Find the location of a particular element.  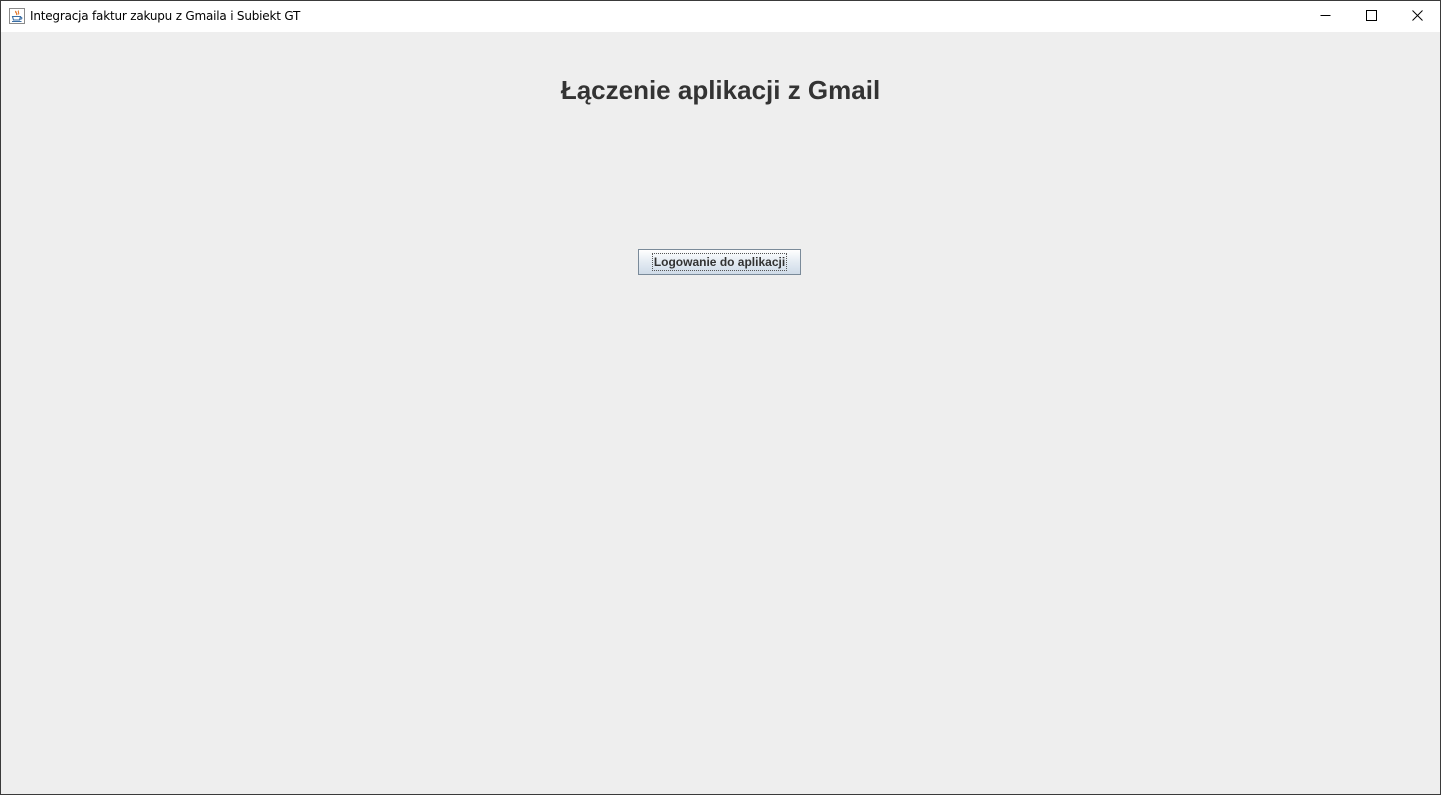

login-button-label: Logowanie do aplikacji is located at coordinates (719, 262).